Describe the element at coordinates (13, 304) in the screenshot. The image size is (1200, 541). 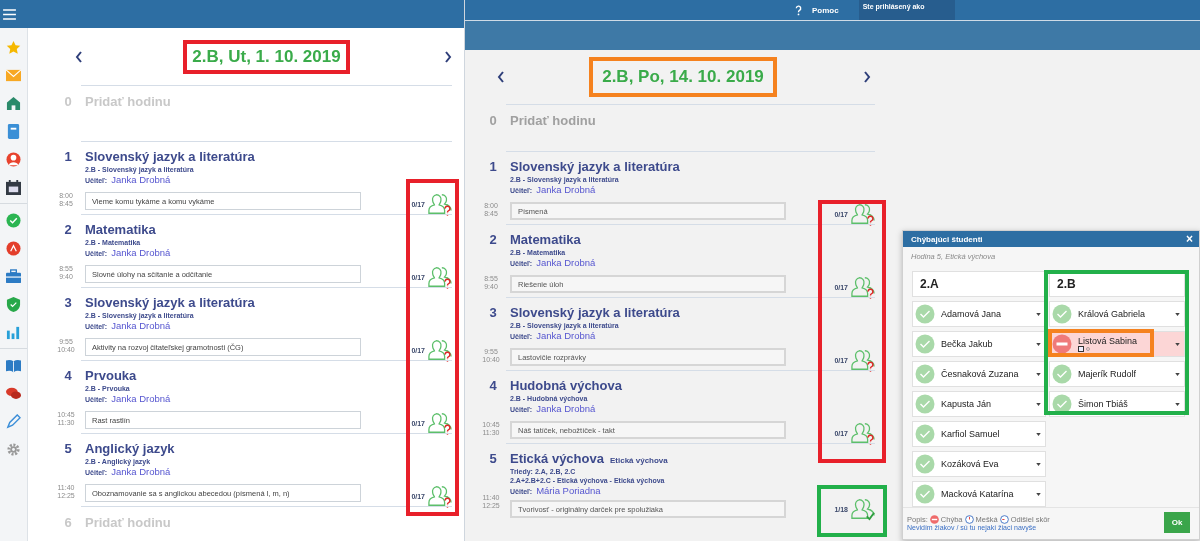
I see `shield-icon` at that location.